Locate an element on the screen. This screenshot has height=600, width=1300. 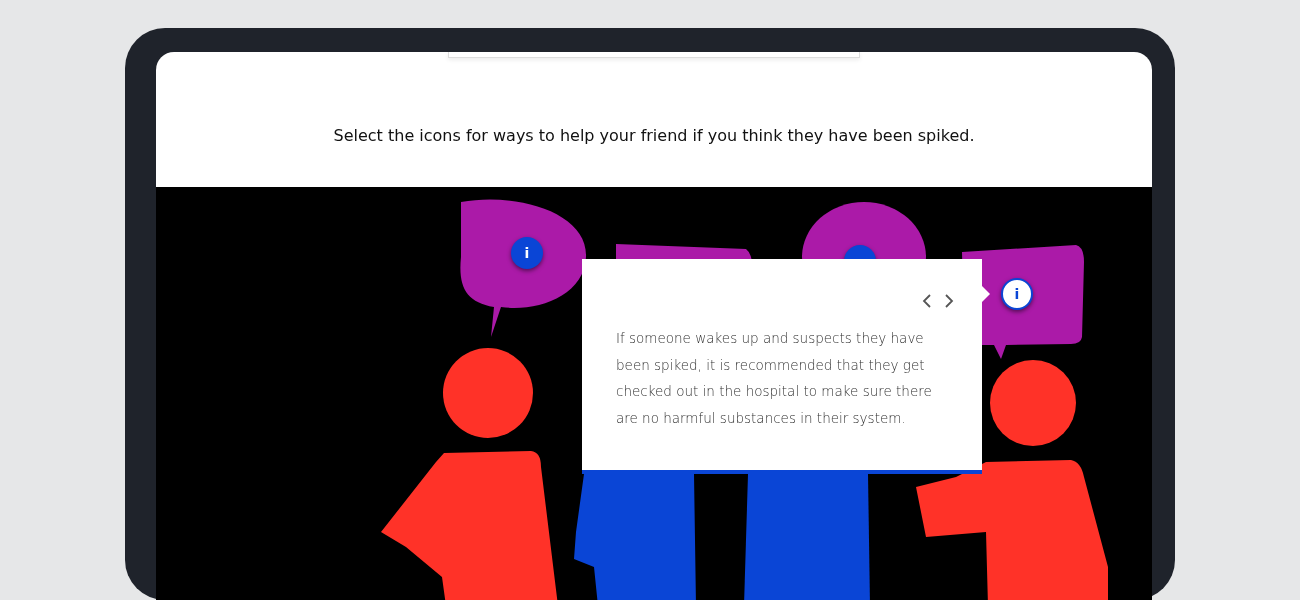
chevron-left-icon is located at coordinates (927, 301).